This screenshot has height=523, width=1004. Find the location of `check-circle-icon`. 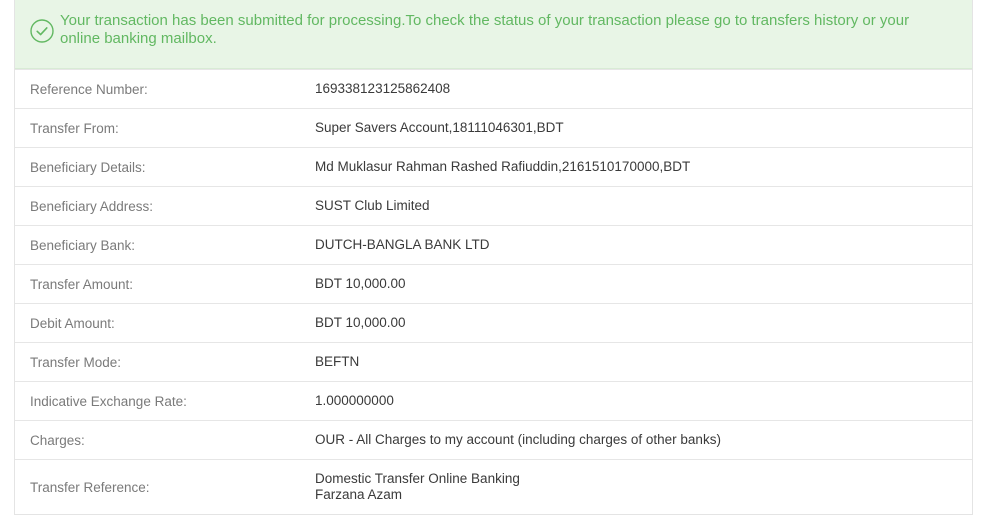

check-circle-icon is located at coordinates (42, 31).